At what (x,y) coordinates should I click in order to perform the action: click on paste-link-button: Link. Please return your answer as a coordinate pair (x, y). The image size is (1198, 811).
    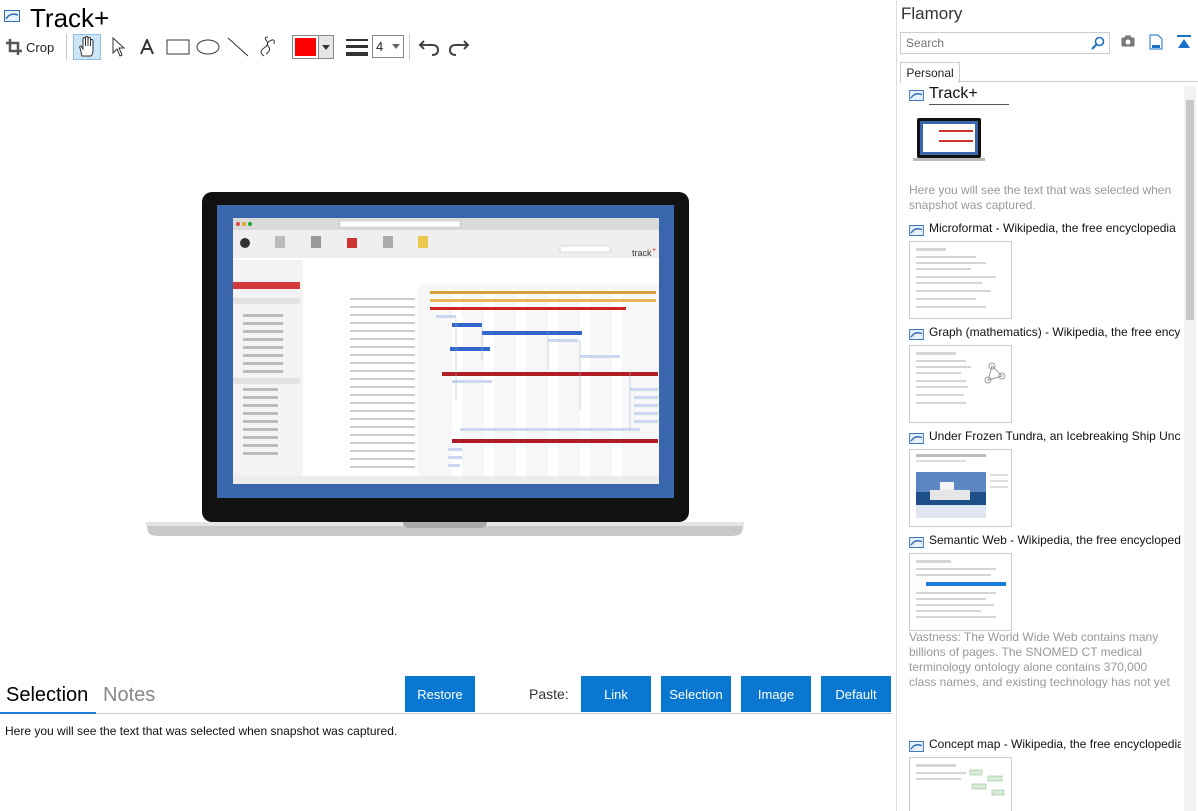
    Looking at the image, I should click on (616, 694).